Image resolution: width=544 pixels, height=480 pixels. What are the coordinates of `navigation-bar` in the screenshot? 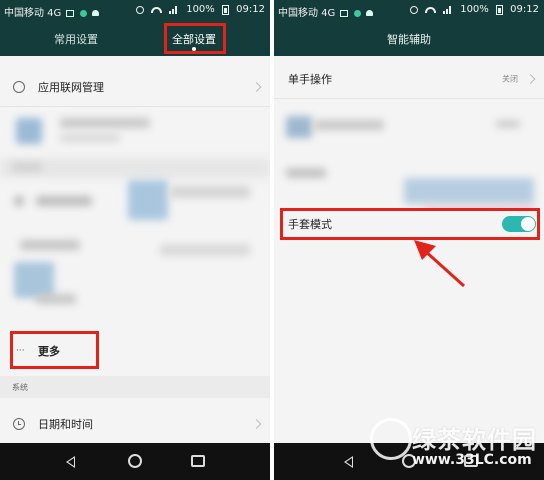 It's located at (135, 461).